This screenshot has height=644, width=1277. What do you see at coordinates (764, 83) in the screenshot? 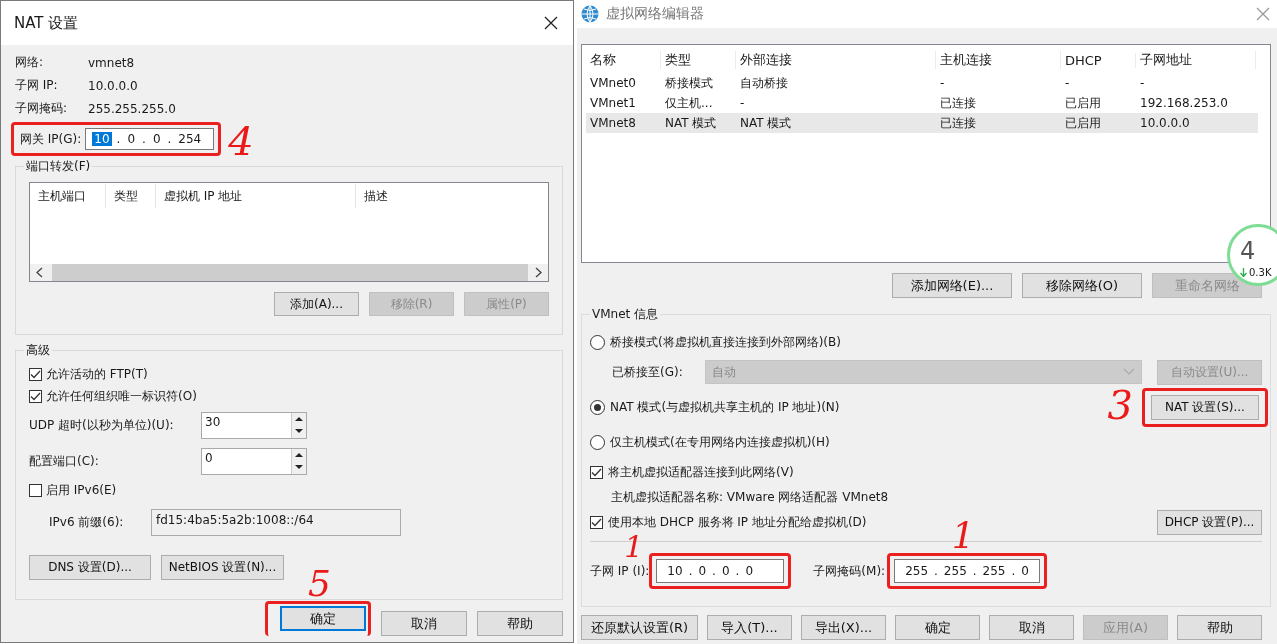
I see `table-cell-text: 自动桥接` at bounding box center [764, 83].